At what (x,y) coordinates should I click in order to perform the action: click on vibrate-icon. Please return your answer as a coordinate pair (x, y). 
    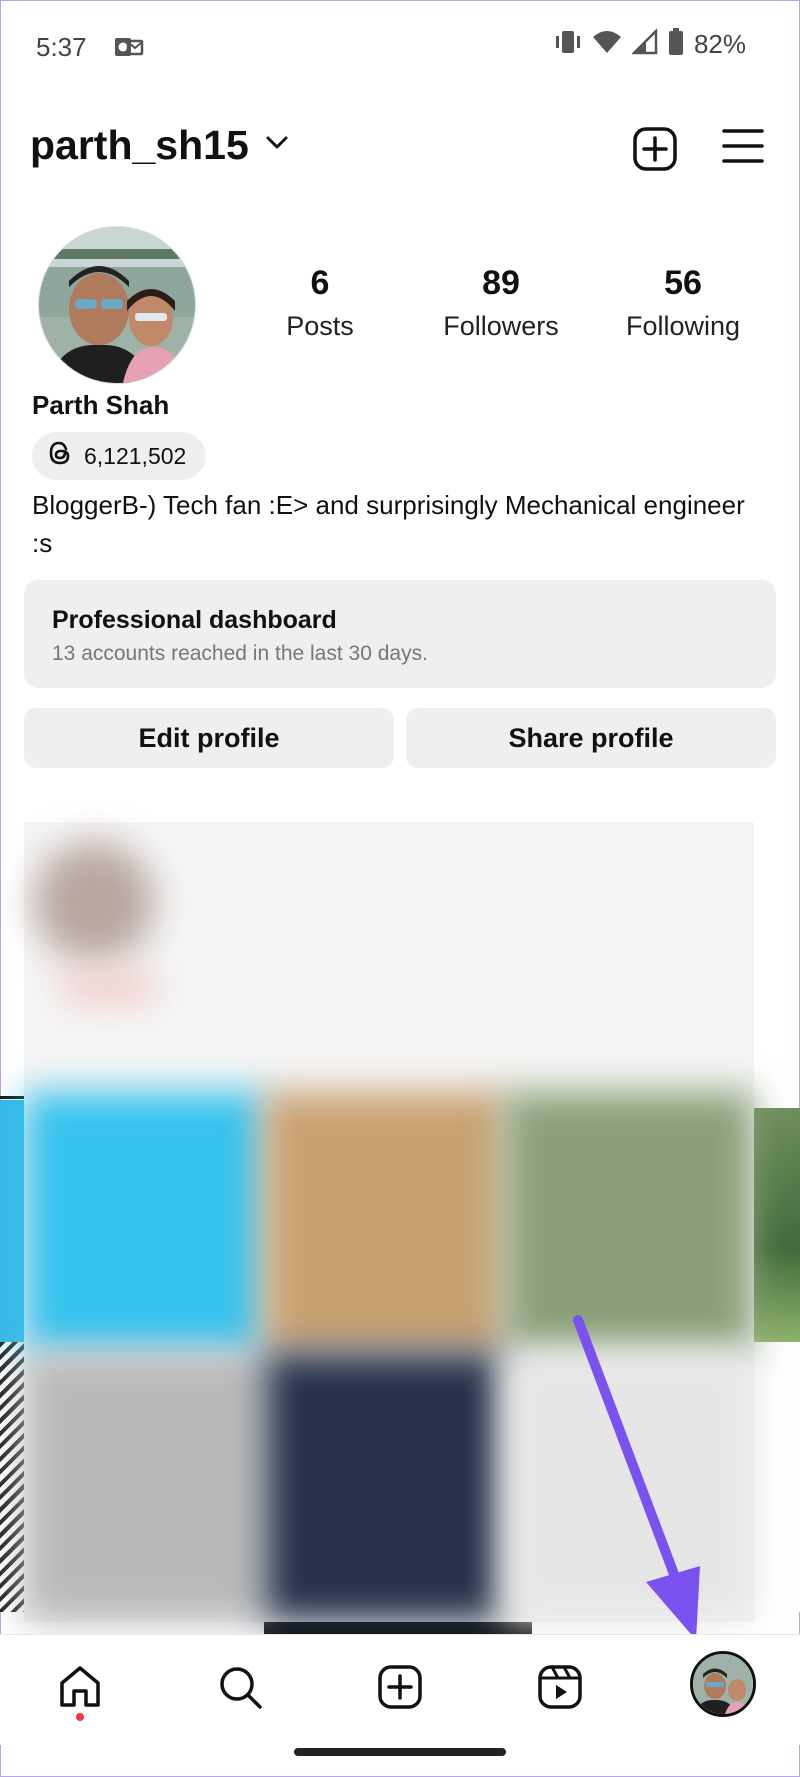
    Looking at the image, I should click on (568, 44).